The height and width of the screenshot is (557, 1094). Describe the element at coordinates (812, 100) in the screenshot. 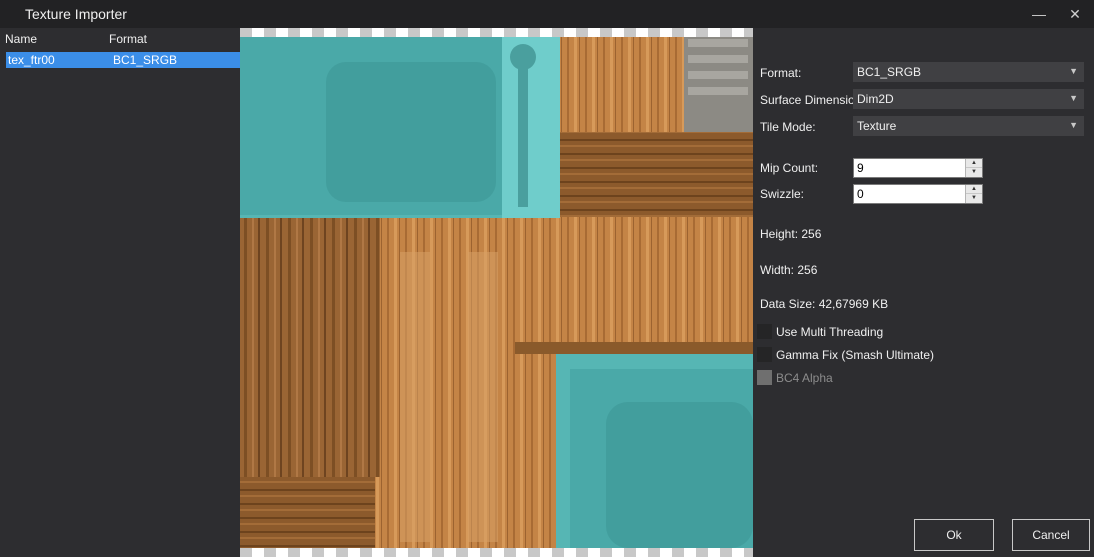

I see `surface-dimension-label: Surface Dimension:` at that location.